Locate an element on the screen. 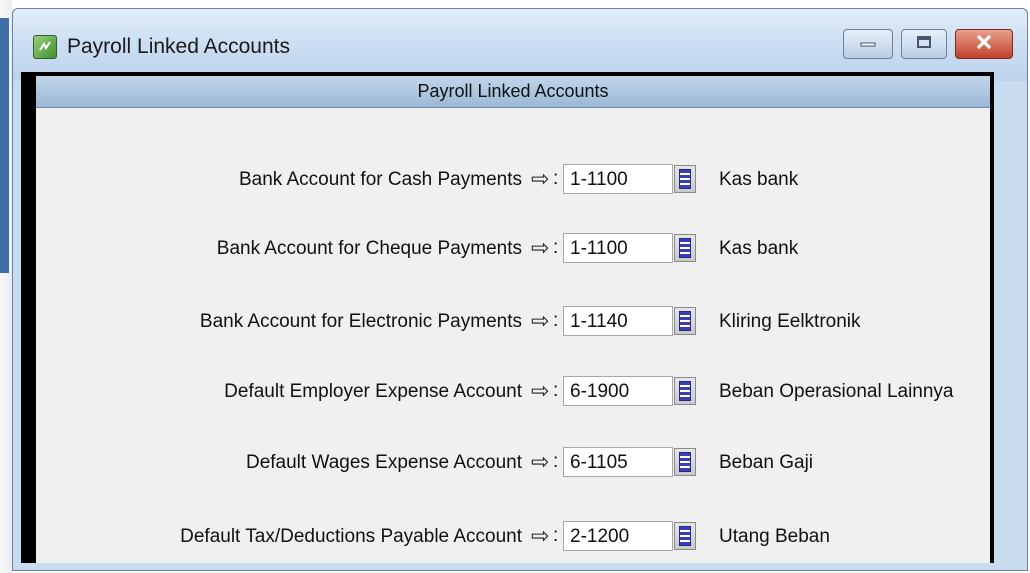 The image size is (1030, 573). row-label: Default Employer Expense Account is located at coordinates (373, 391).